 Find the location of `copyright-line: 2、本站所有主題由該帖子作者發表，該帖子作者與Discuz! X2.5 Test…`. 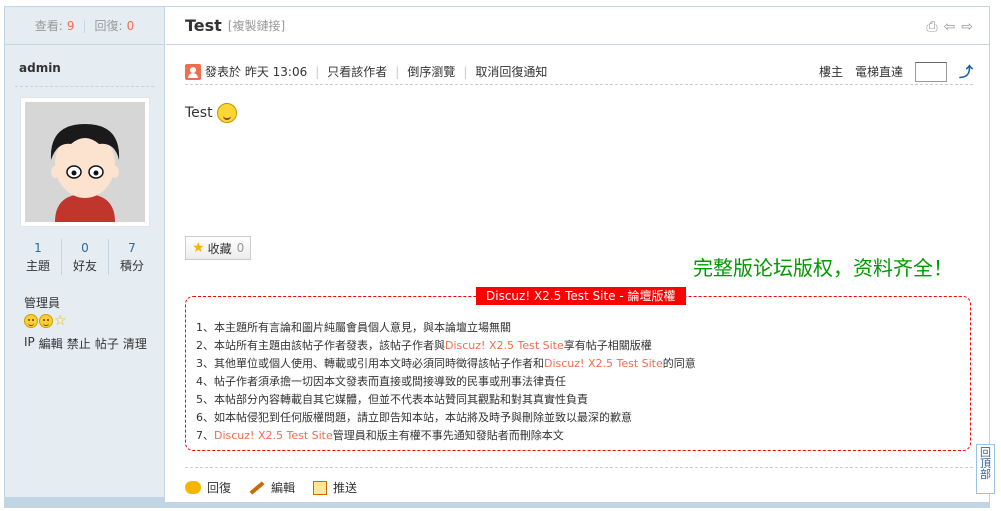

copyright-line: 2、本站所有主題由該帖子作者發表，該帖子作者與Discuz! X2.5 Test… is located at coordinates (424, 345).